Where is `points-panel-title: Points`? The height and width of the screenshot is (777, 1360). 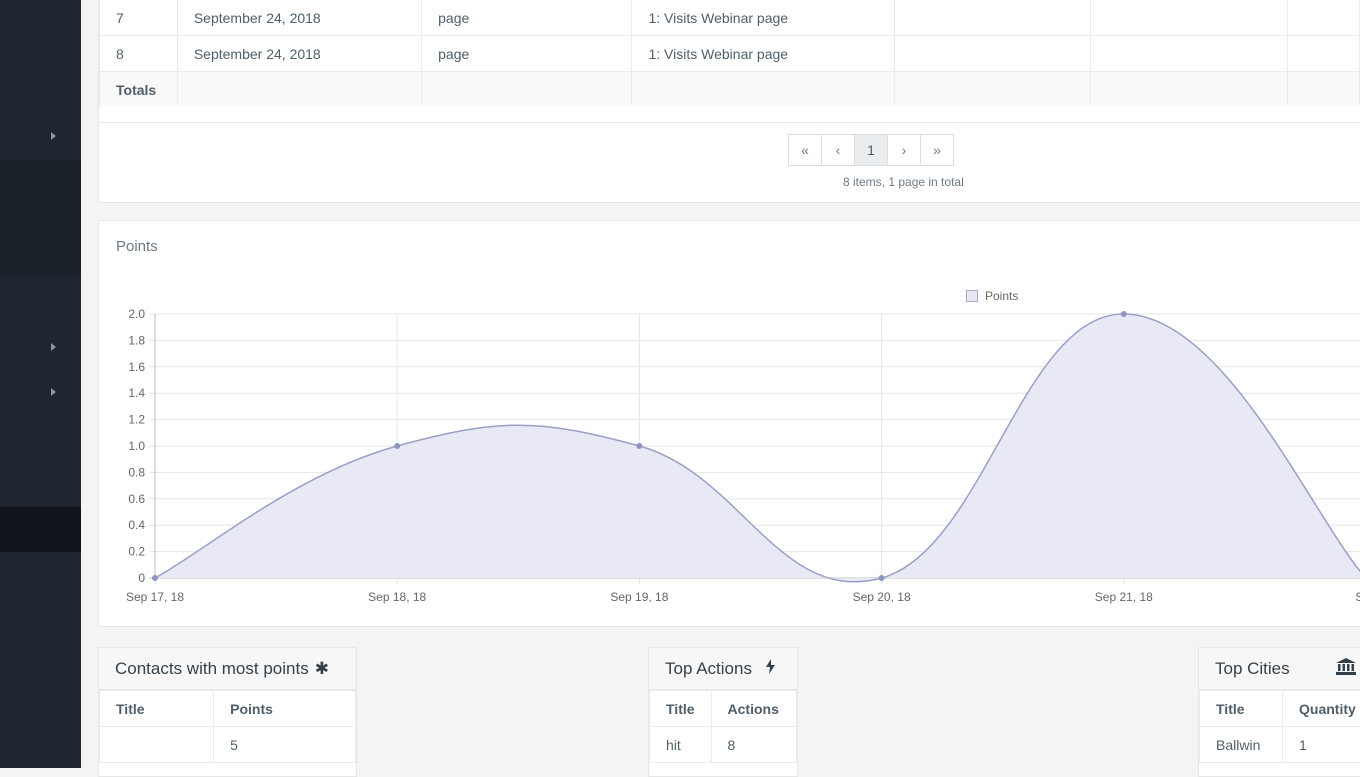 points-panel-title: Points is located at coordinates (137, 246).